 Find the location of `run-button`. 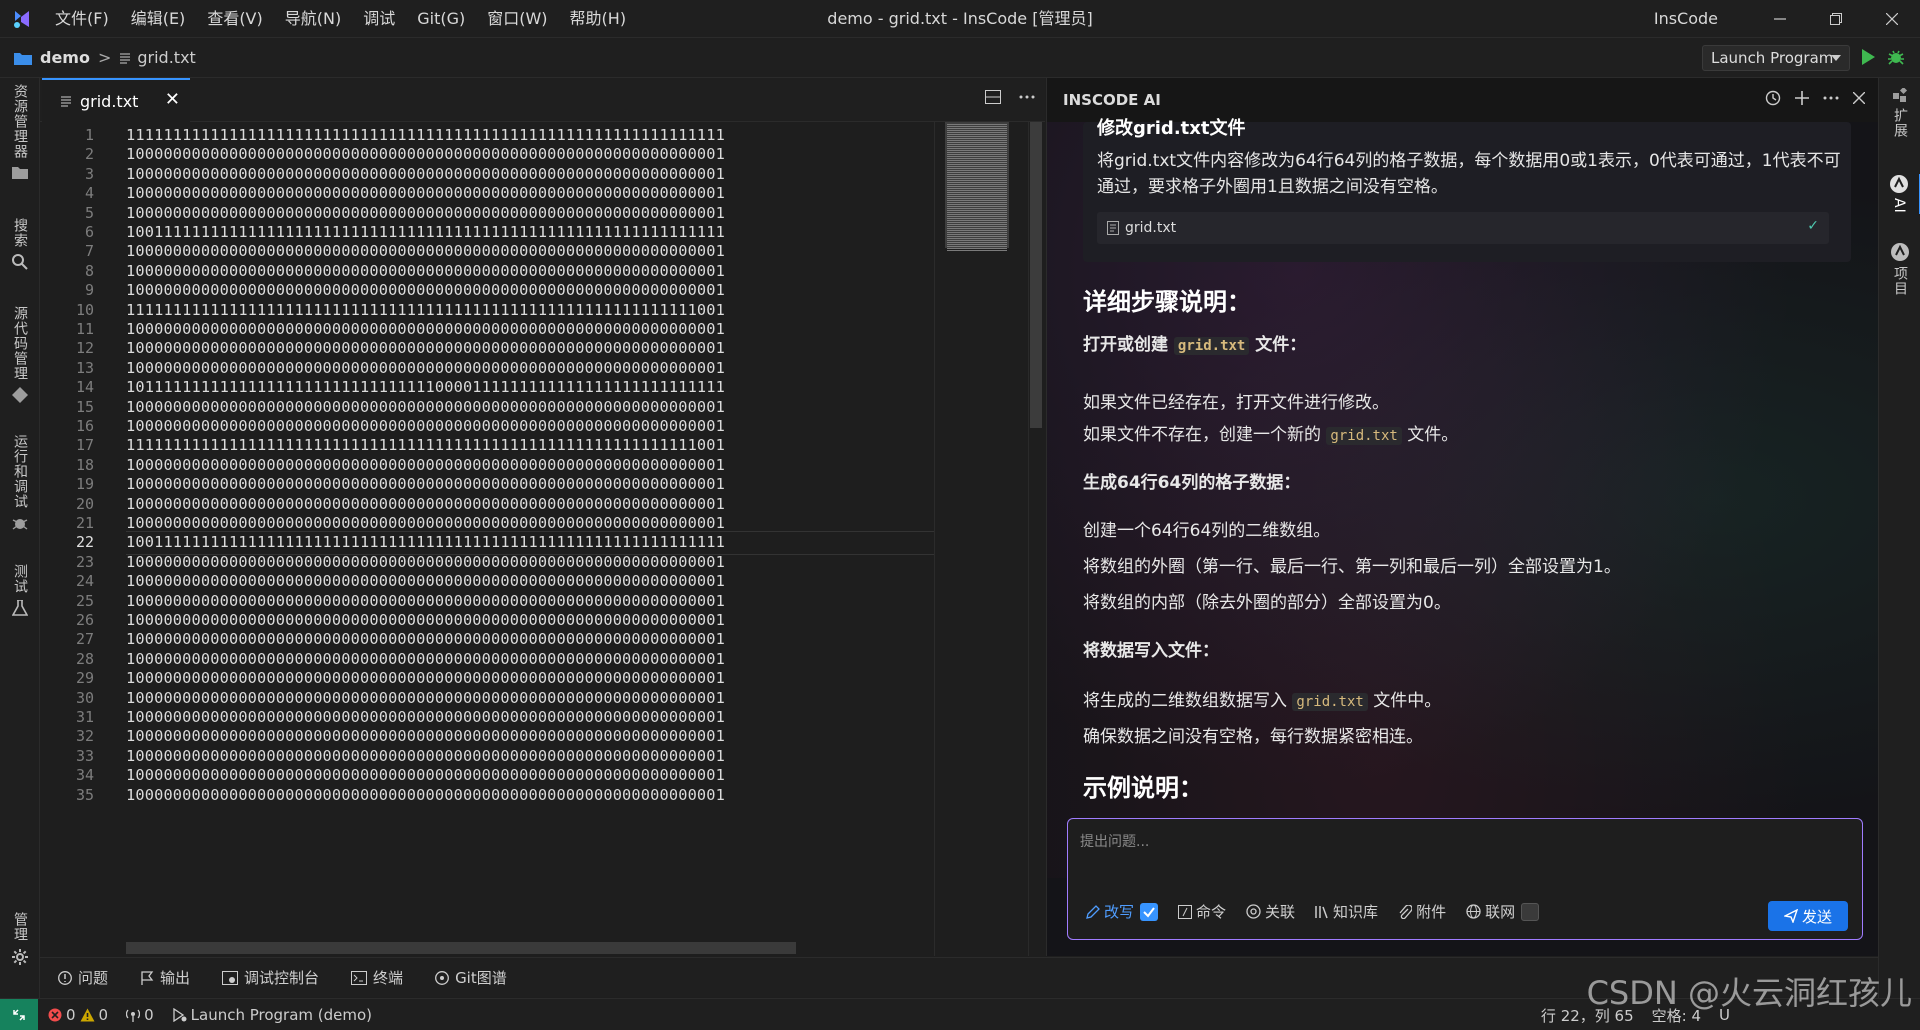

run-button is located at coordinates (1868, 59).